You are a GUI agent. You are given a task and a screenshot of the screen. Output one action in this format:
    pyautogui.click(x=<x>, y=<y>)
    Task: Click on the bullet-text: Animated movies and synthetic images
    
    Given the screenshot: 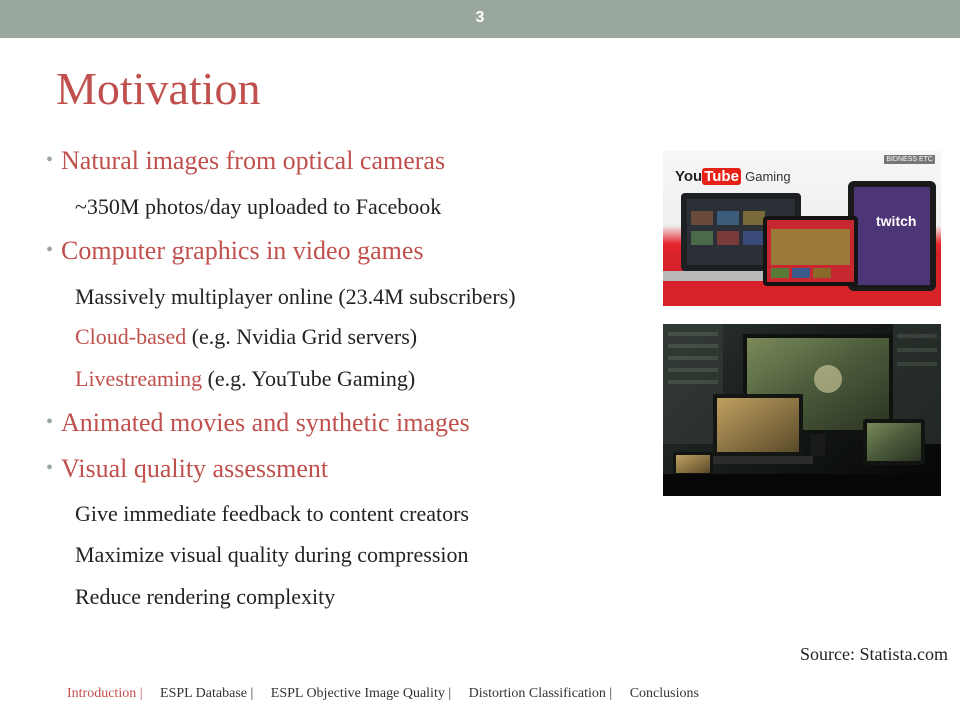 What is the action you would take?
    pyautogui.click(x=265, y=422)
    